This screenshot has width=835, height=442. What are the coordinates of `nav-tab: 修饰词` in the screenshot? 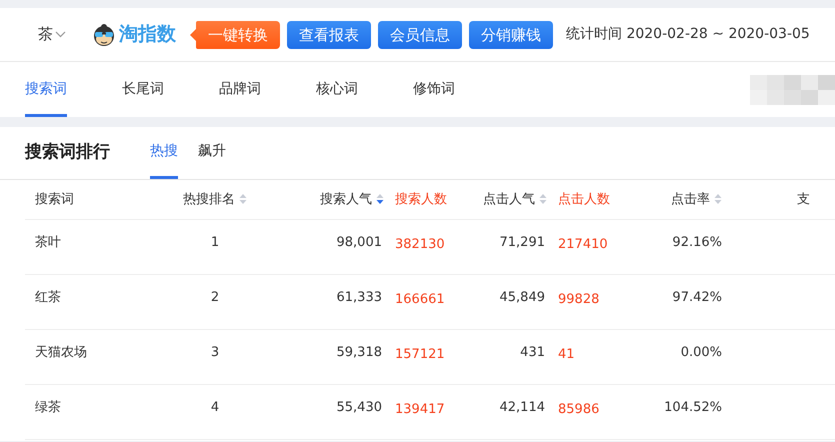 It's located at (434, 89).